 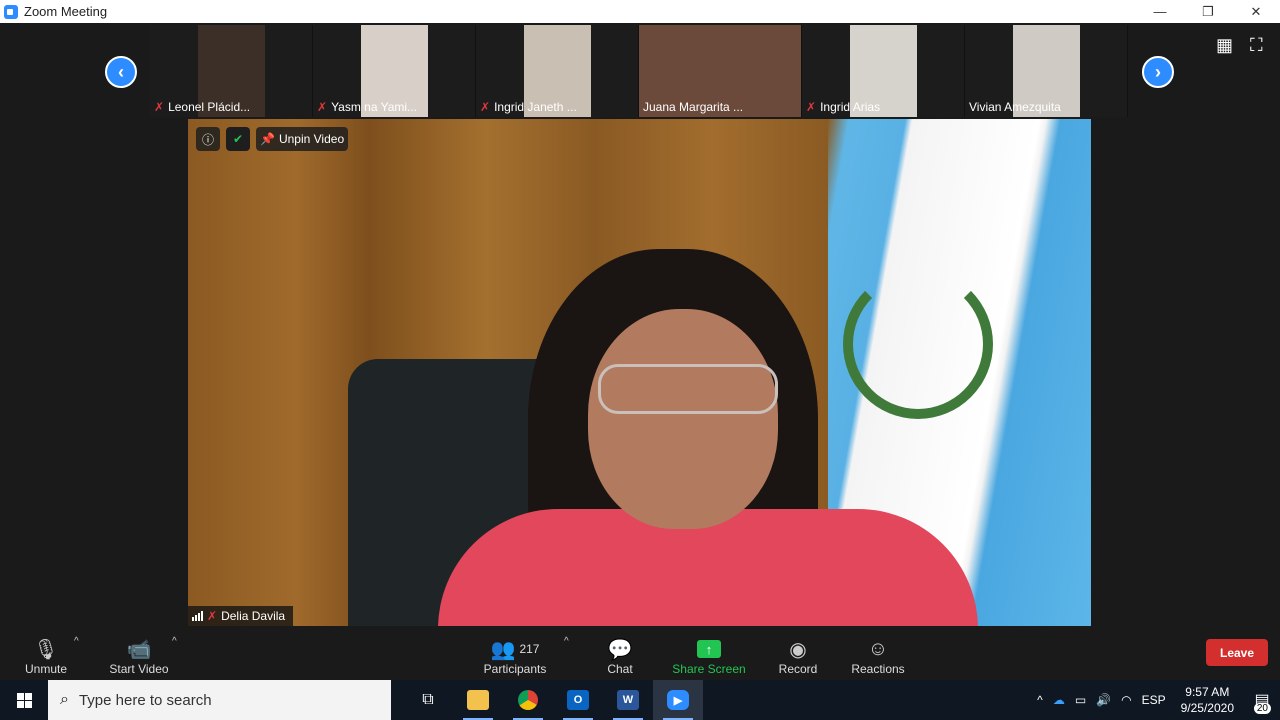 What do you see at coordinates (139, 669) in the screenshot?
I see `start-video-label: Start Video` at bounding box center [139, 669].